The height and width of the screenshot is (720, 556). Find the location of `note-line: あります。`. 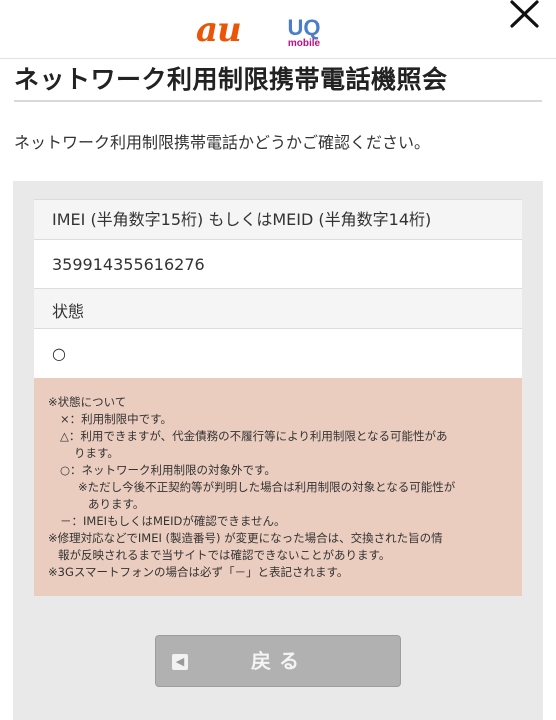

note-line: あります。 is located at coordinates (116, 504).